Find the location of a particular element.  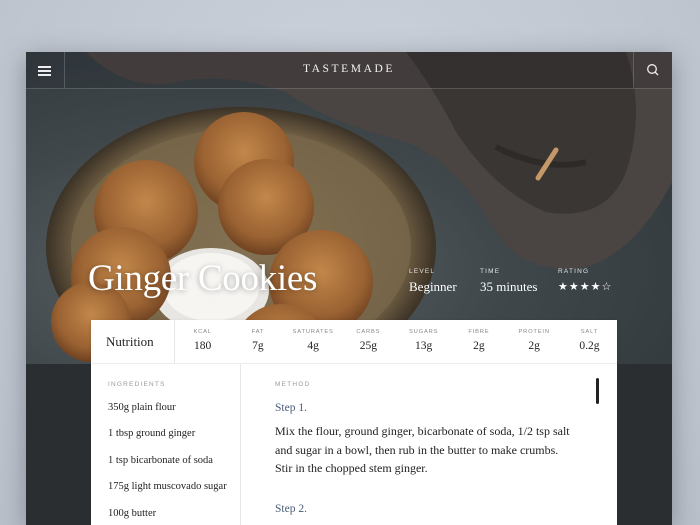

nutrition-value: 0.2g is located at coordinates (589, 346).